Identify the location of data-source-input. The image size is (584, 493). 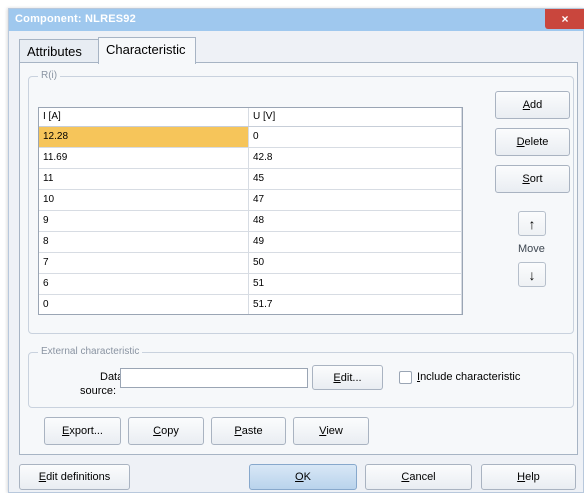
(214, 378).